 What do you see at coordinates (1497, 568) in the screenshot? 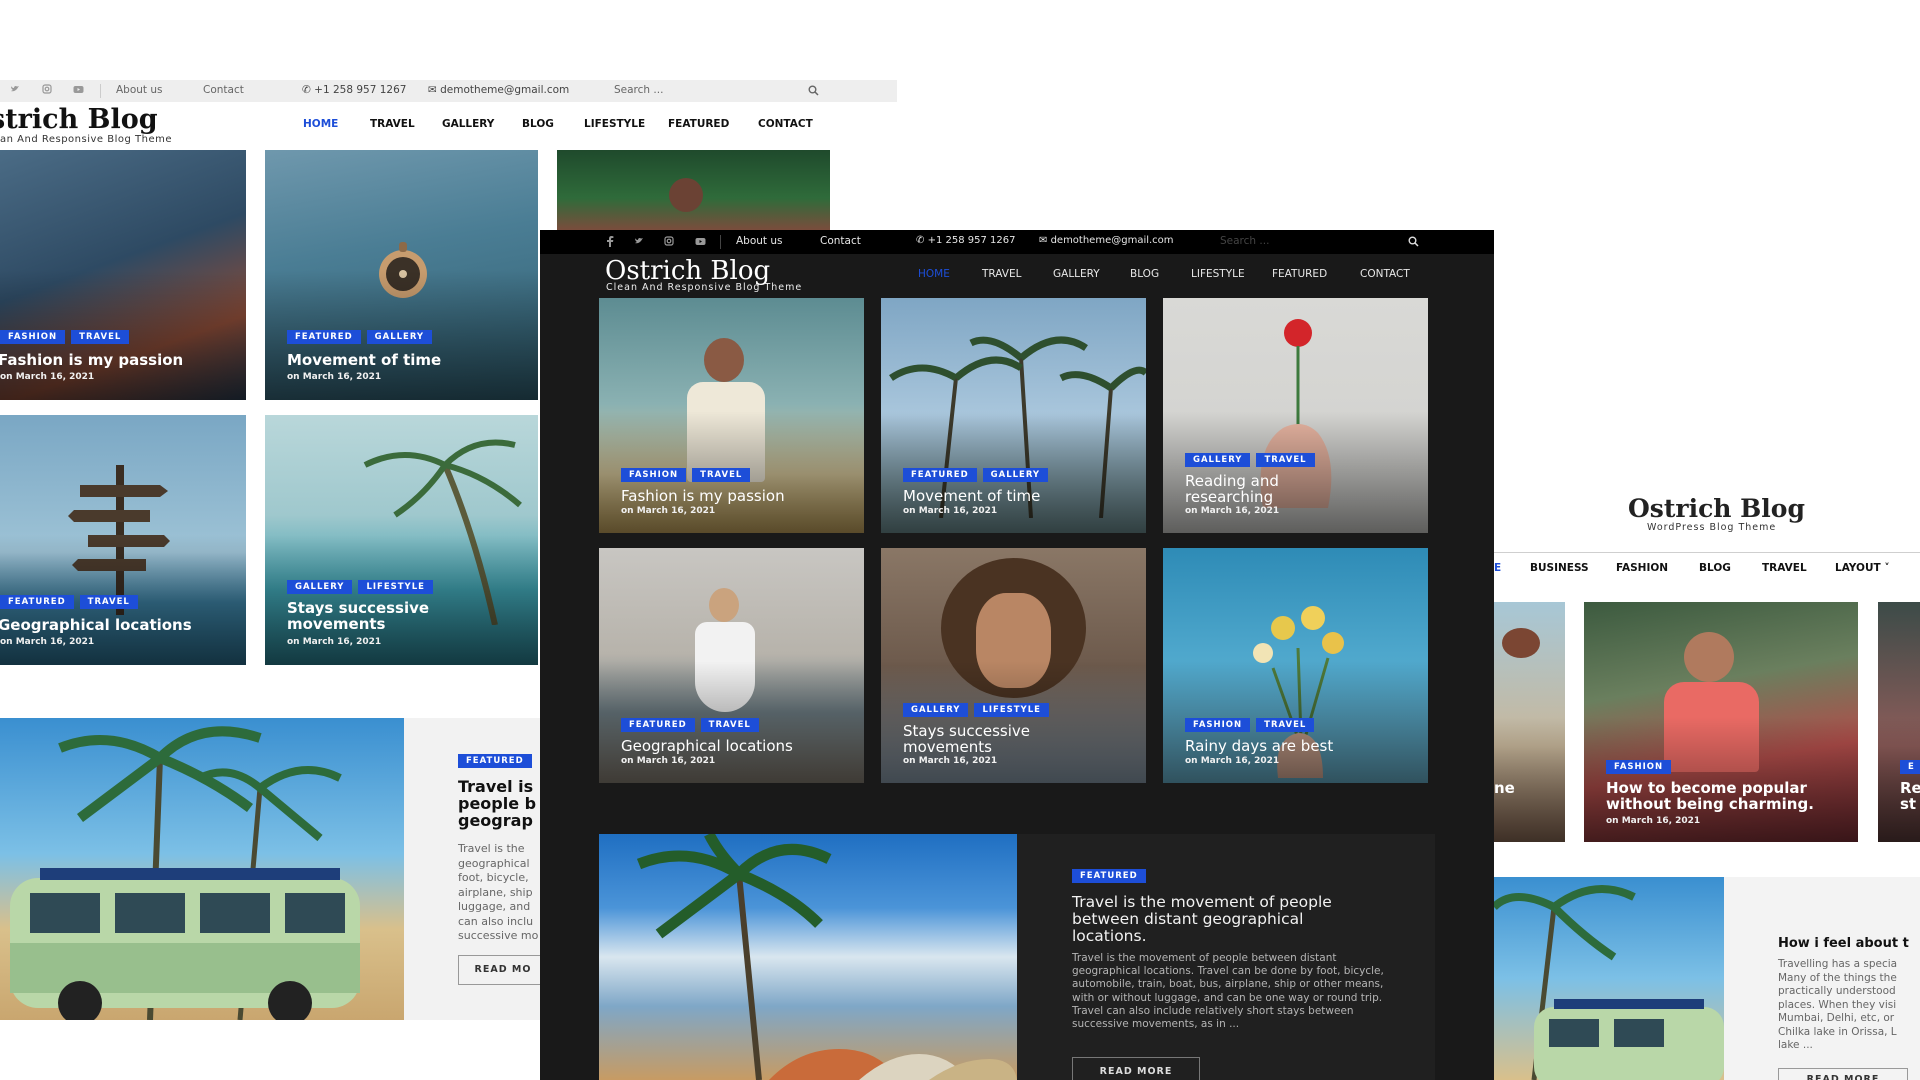
I see `nav-home-partial: E` at bounding box center [1497, 568].